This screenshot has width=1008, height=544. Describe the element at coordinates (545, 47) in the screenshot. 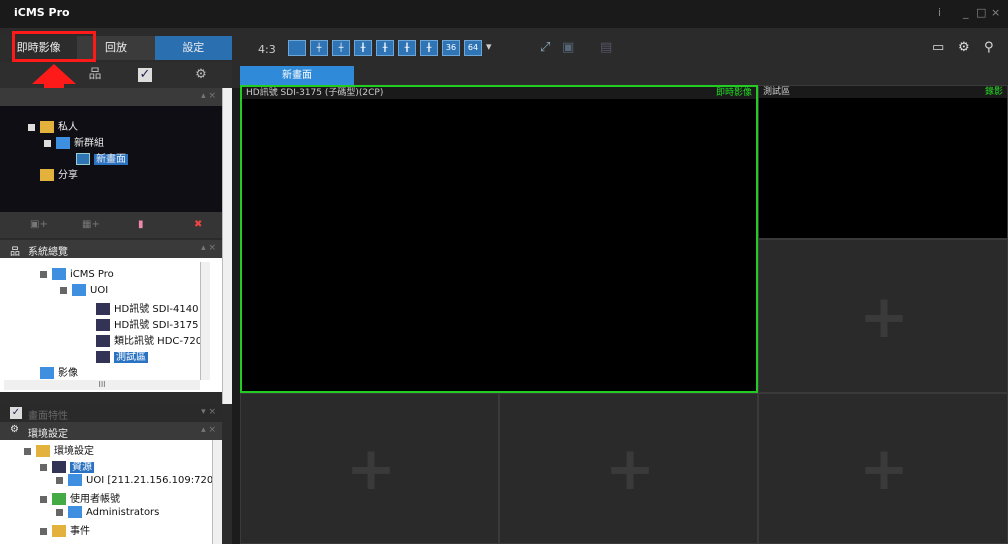

I see `fullscreen-icon: ⤢` at that location.